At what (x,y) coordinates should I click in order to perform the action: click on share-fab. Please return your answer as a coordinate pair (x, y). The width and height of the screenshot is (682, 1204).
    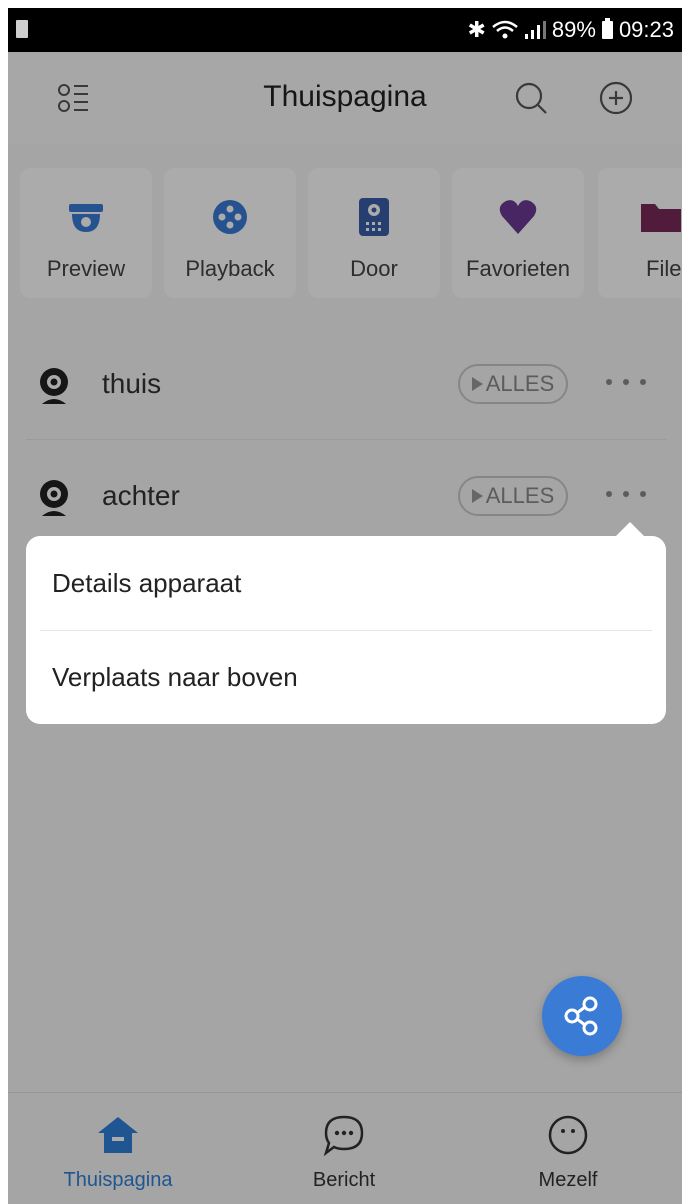
    Looking at the image, I should click on (582, 1016).